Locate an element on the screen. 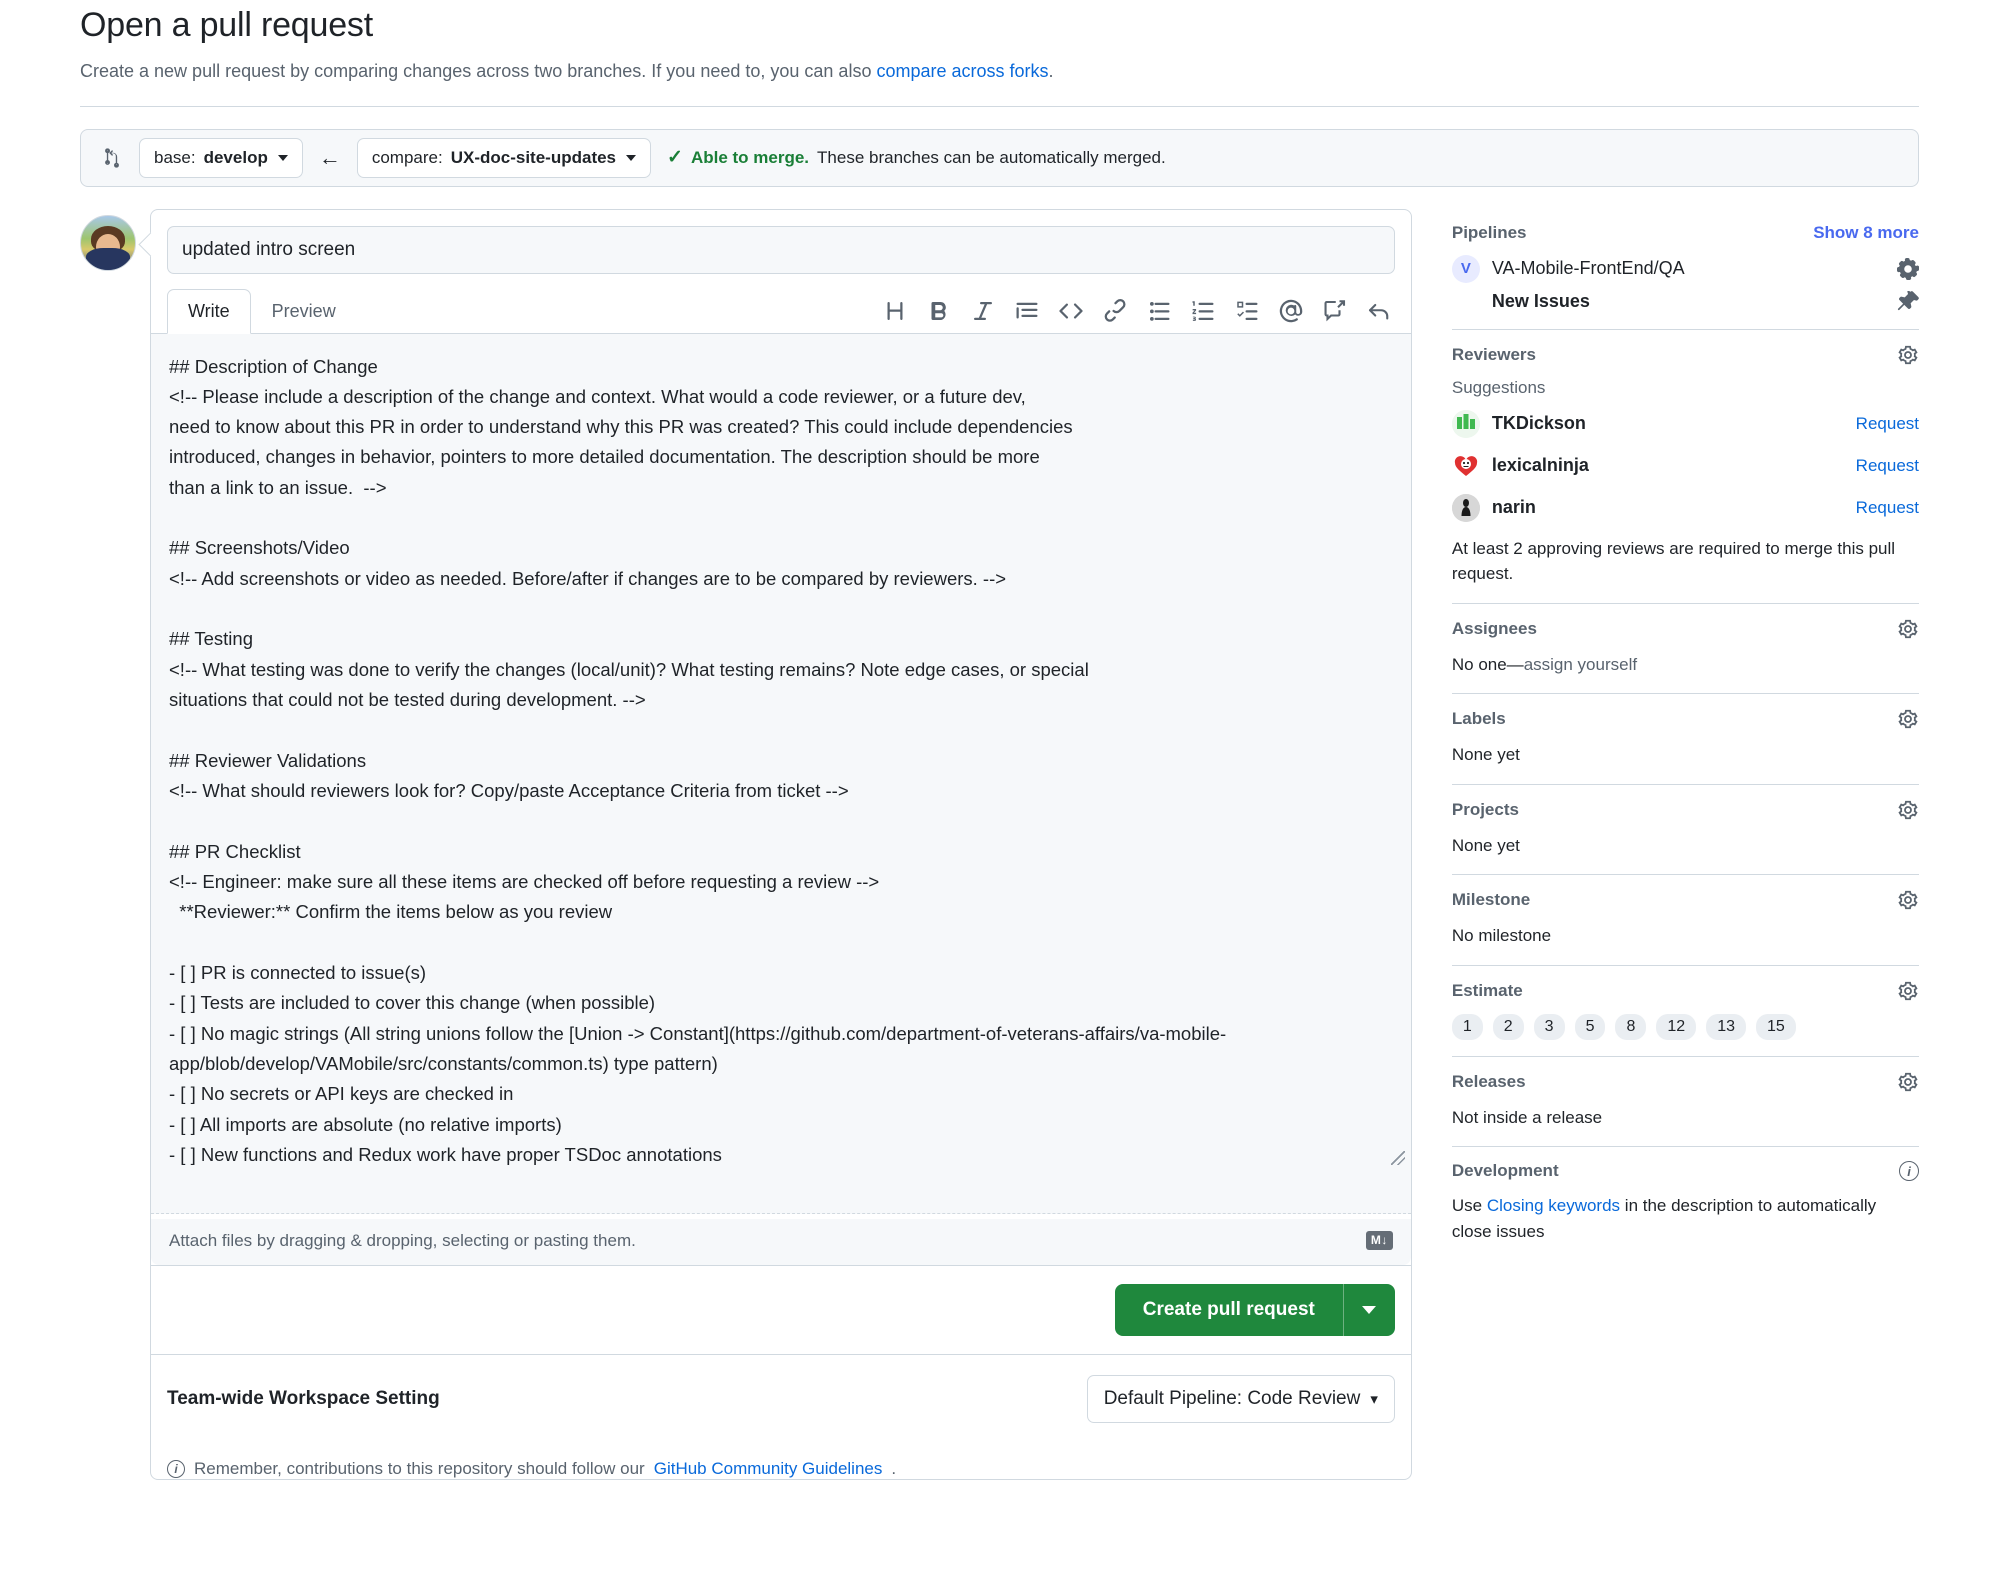 The width and height of the screenshot is (1999, 1575). pipeline-stage-row: New Issues is located at coordinates (1685, 301).